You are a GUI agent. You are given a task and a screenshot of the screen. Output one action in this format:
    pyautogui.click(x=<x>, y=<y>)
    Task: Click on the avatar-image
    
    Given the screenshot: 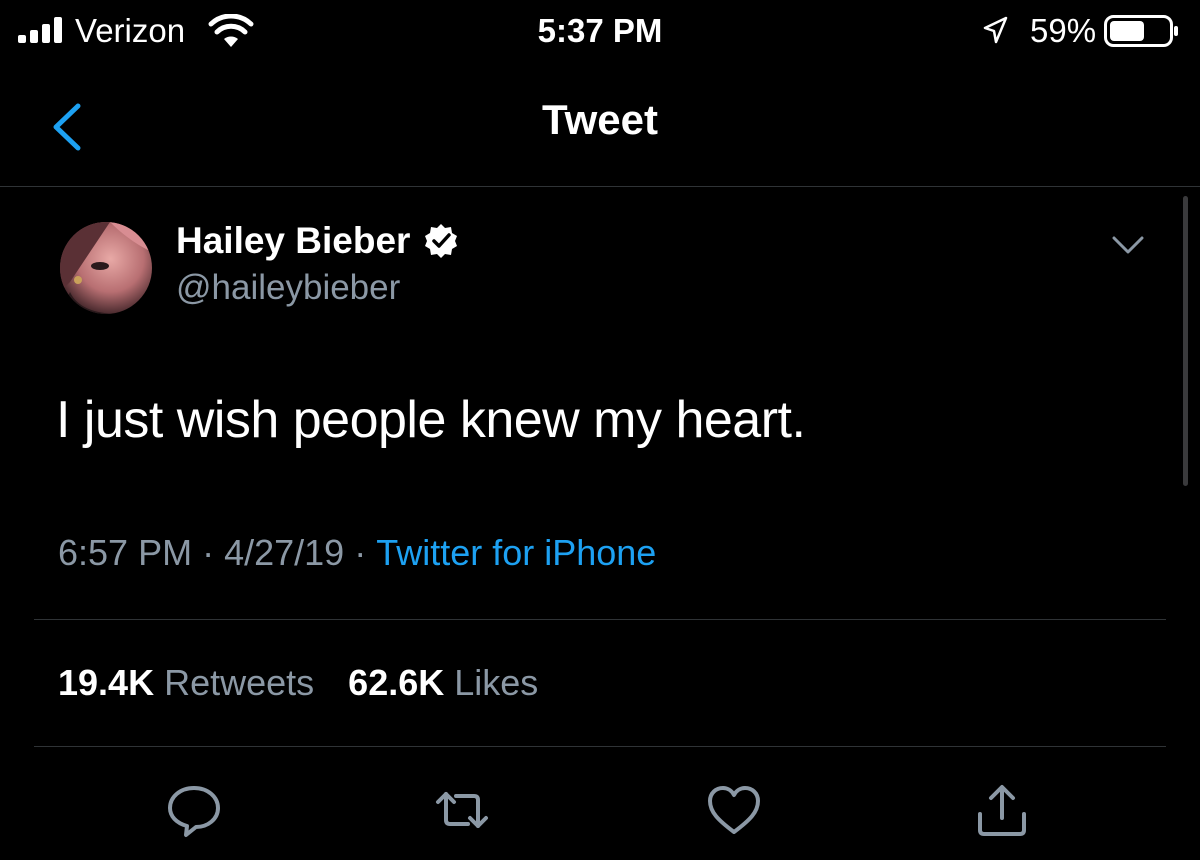 What is the action you would take?
    pyautogui.click(x=106, y=268)
    